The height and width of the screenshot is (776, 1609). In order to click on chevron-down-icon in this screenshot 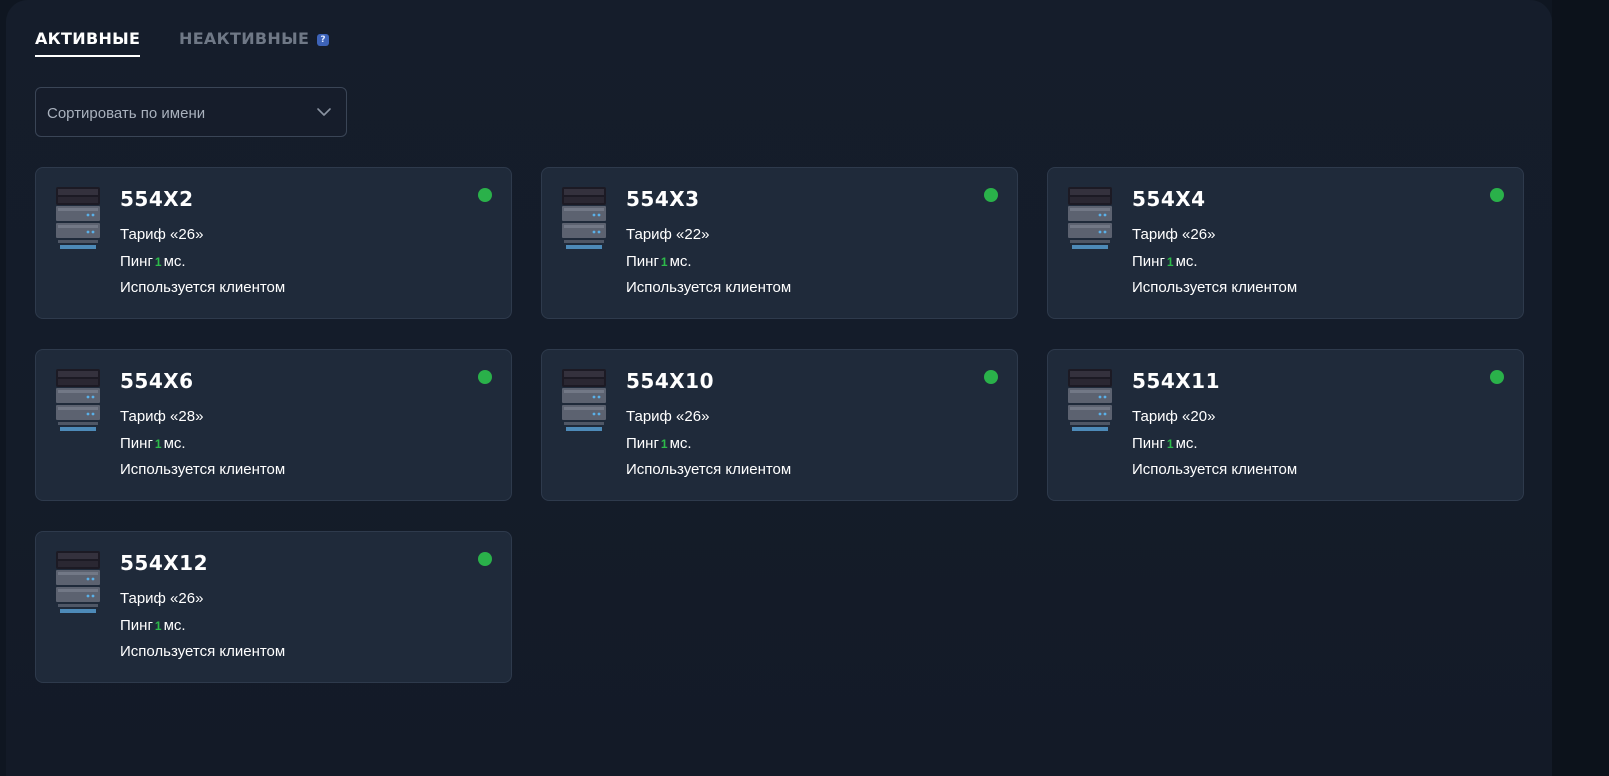, I will do `click(324, 112)`.